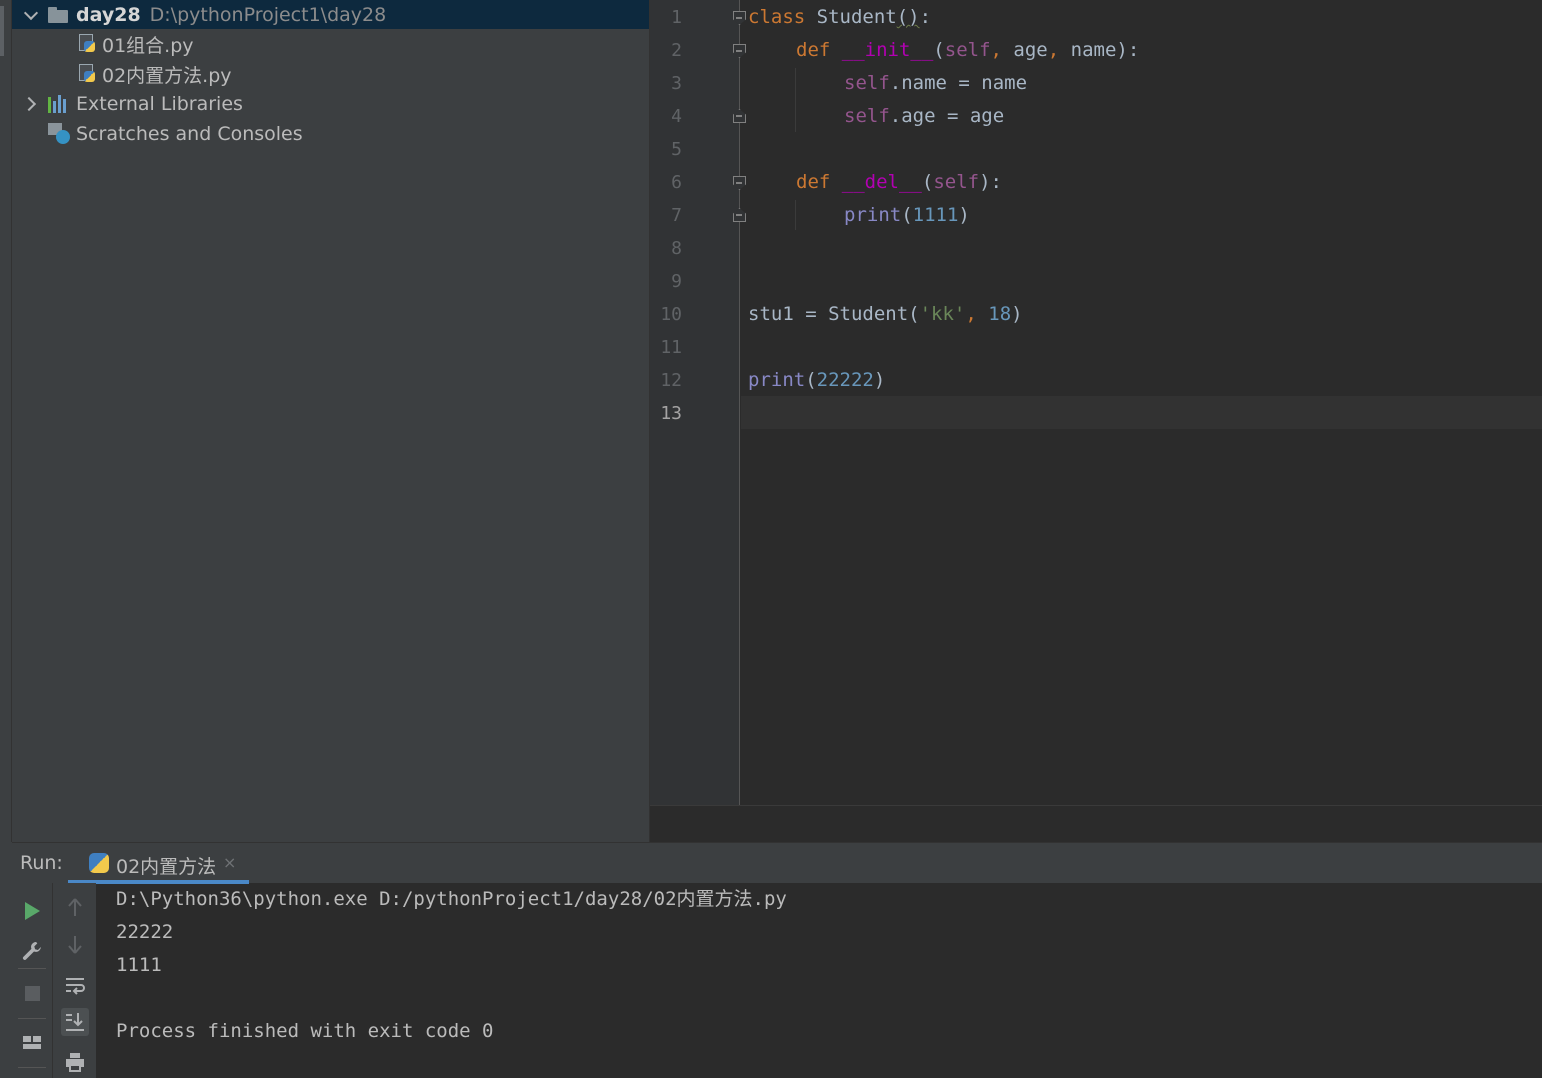  What do you see at coordinates (139, 965) in the screenshot?
I see `console-line: 1111` at bounding box center [139, 965].